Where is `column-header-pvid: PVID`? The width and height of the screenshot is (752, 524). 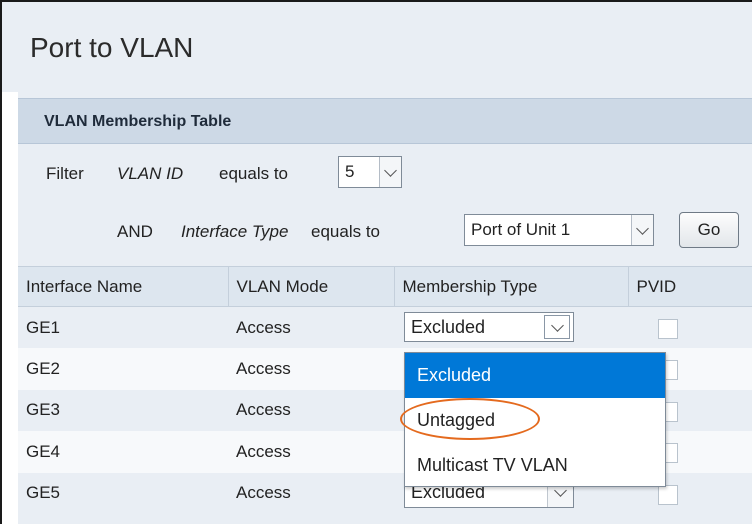
column-header-pvid: PVID is located at coordinates (690, 286).